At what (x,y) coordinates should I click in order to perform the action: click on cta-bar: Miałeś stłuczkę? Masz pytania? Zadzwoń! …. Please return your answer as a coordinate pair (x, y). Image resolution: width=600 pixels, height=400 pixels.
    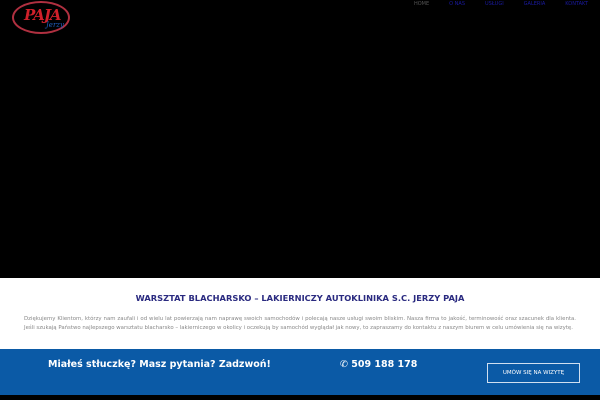
    Looking at the image, I should click on (300, 372).